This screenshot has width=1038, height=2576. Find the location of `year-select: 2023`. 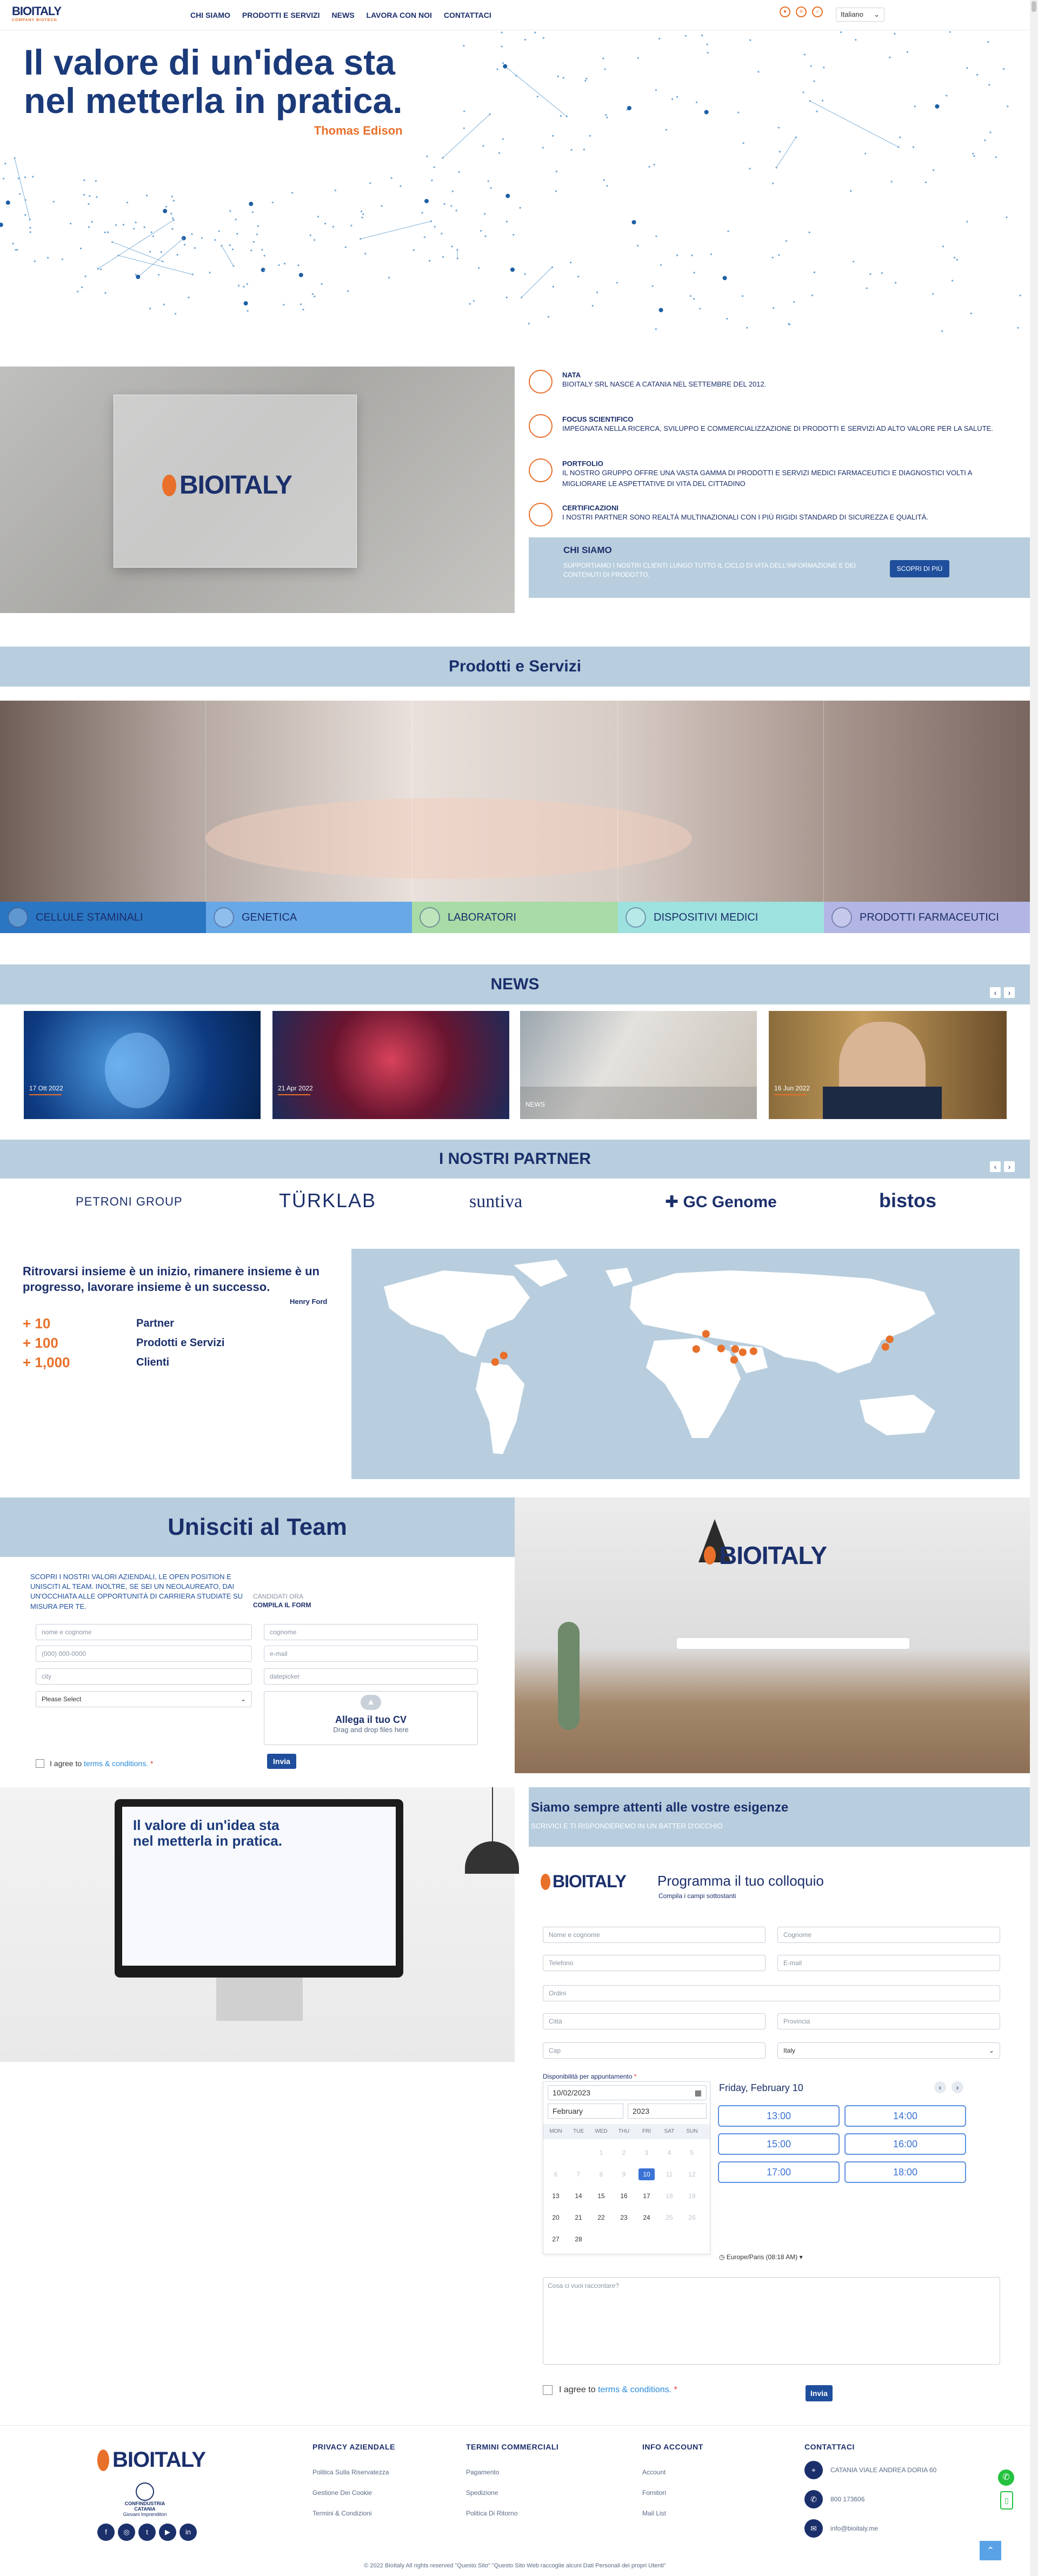

year-select: 2023 is located at coordinates (667, 2111).